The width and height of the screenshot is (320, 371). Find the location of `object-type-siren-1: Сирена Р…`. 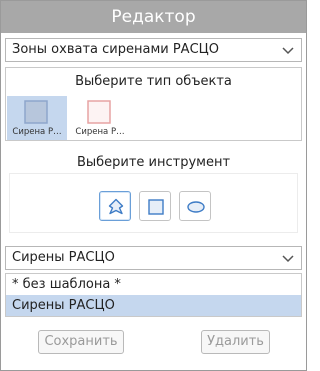

object-type-siren-1: Сирена Р… is located at coordinates (37, 118).